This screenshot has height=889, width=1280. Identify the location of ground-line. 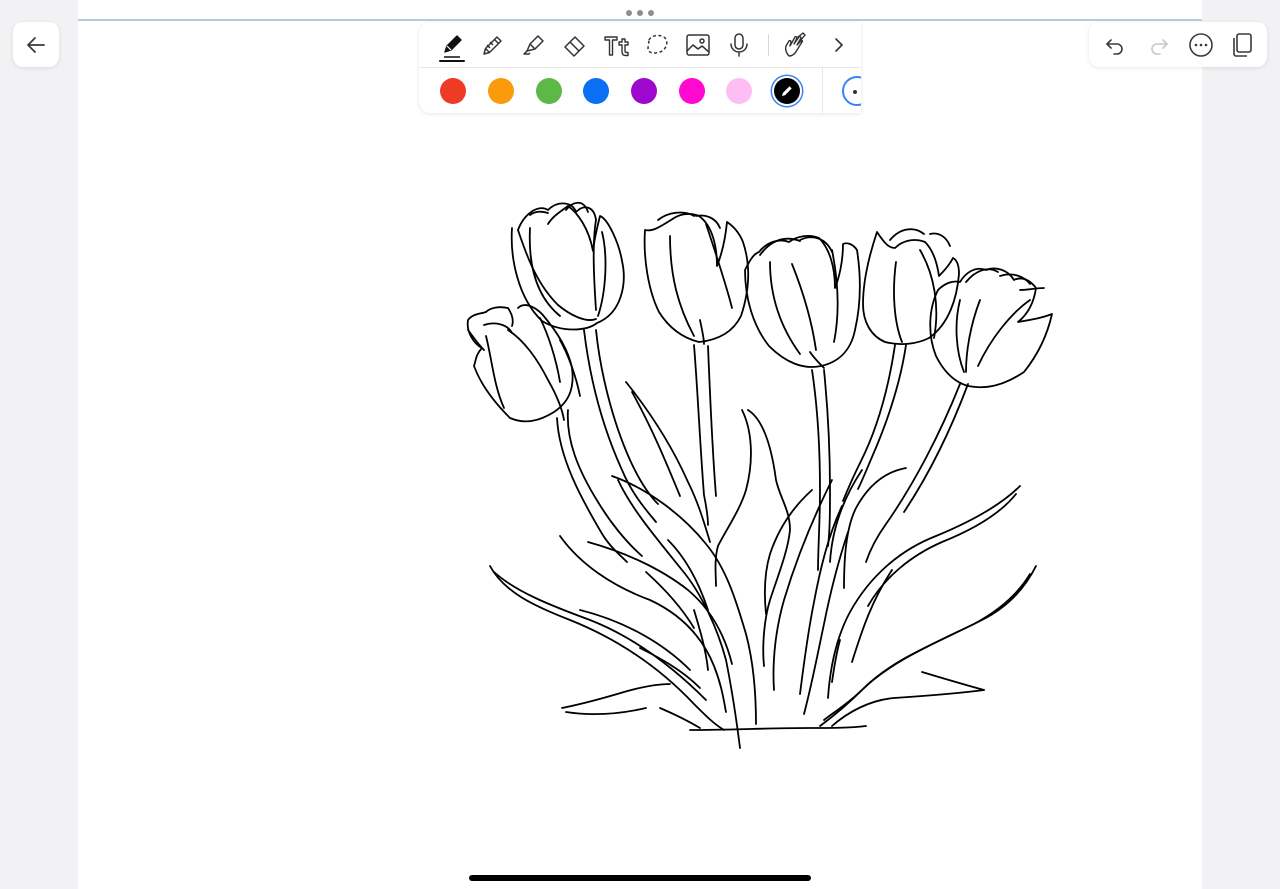
(778, 728).